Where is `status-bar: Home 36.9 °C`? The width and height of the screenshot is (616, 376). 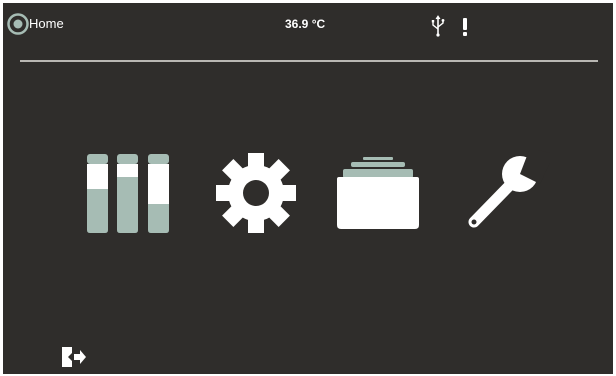
status-bar: Home 36.9 °C is located at coordinates (308, 22).